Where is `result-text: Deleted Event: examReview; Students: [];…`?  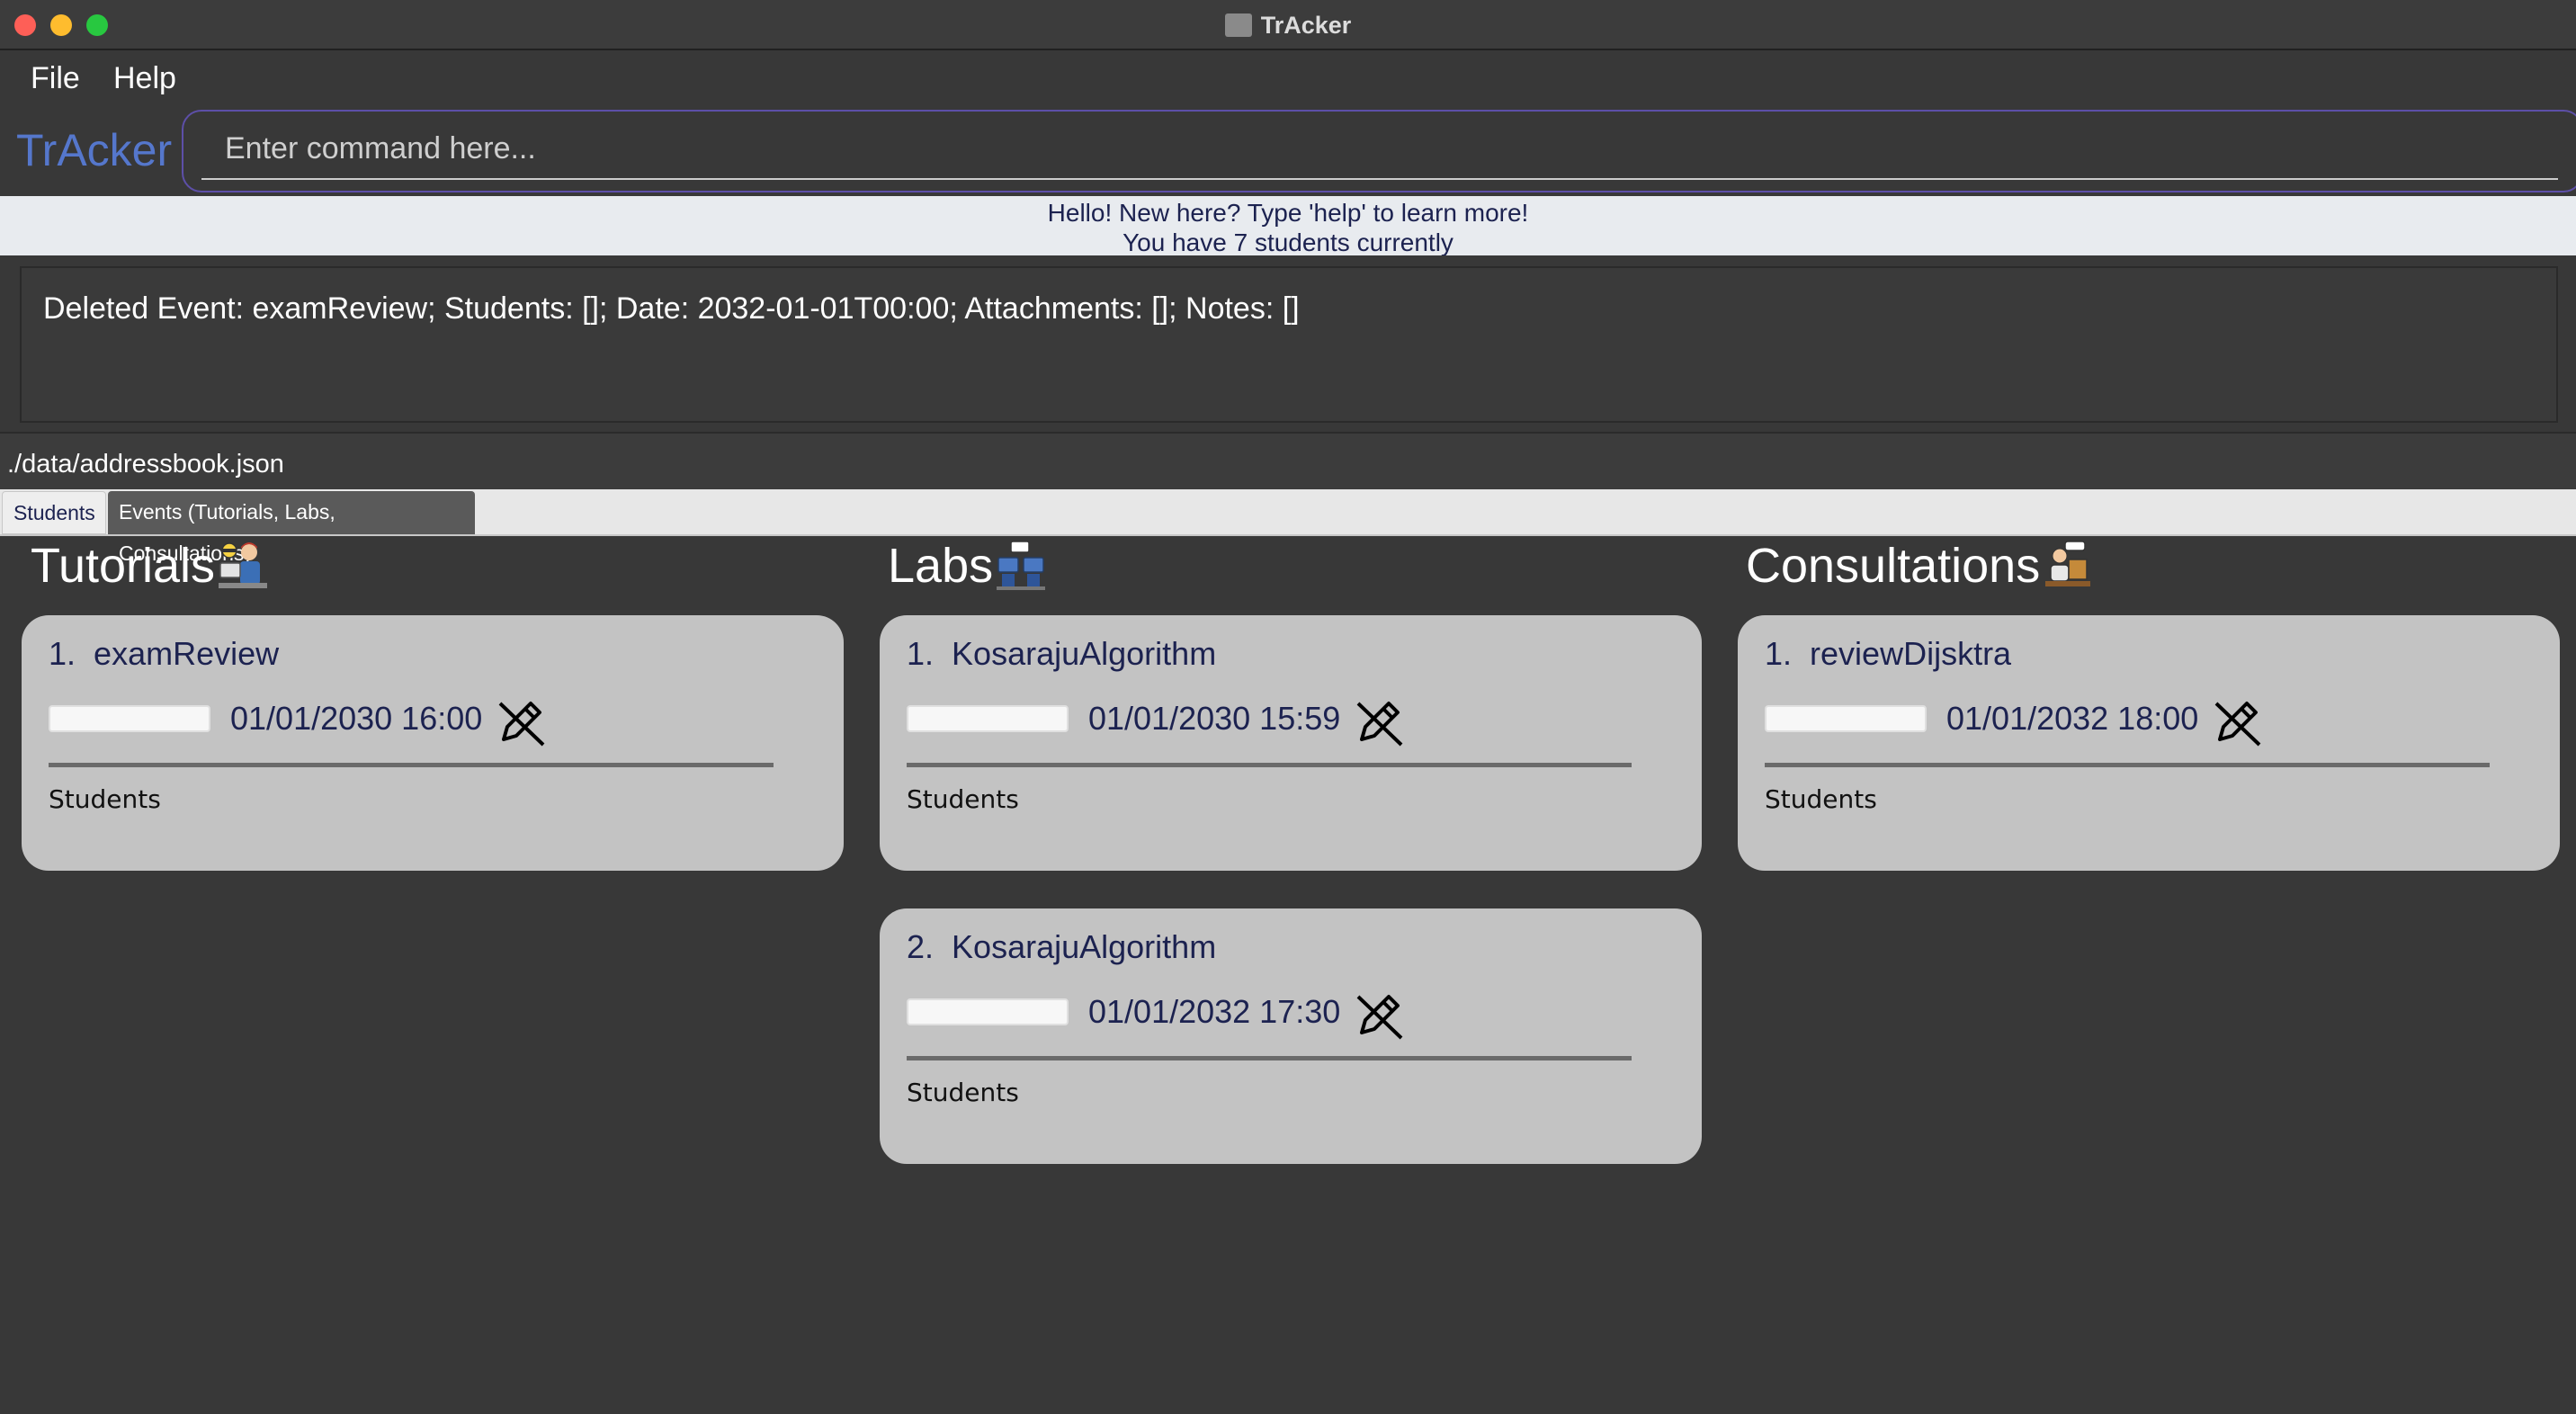
result-text: Deleted Event: examReview; Students: [];… is located at coordinates (671, 308).